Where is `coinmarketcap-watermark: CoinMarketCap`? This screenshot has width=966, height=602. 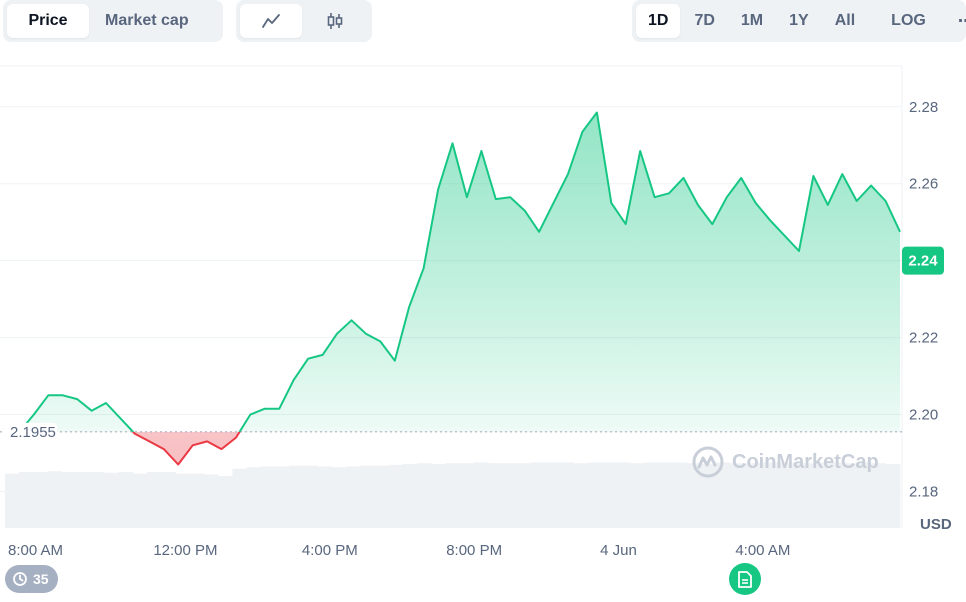
coinmarketcap-watermark: CoinMarketCap is located at coordinates (785, 462).